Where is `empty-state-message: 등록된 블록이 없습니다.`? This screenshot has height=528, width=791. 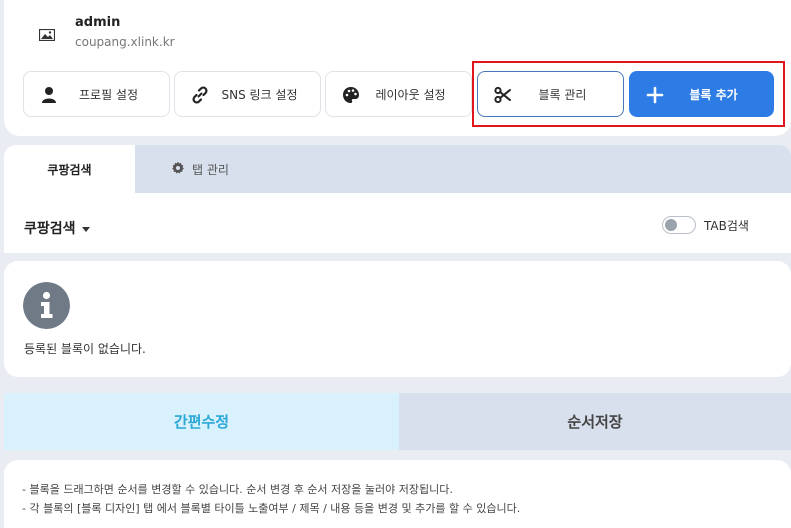 empty-state-message: 등록된 블록이 없습니다. is located at coordinates (85, 349).